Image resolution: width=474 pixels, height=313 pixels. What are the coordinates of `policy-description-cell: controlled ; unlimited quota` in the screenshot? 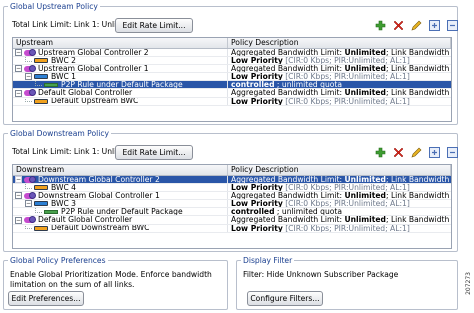 It's located at (339, 211).